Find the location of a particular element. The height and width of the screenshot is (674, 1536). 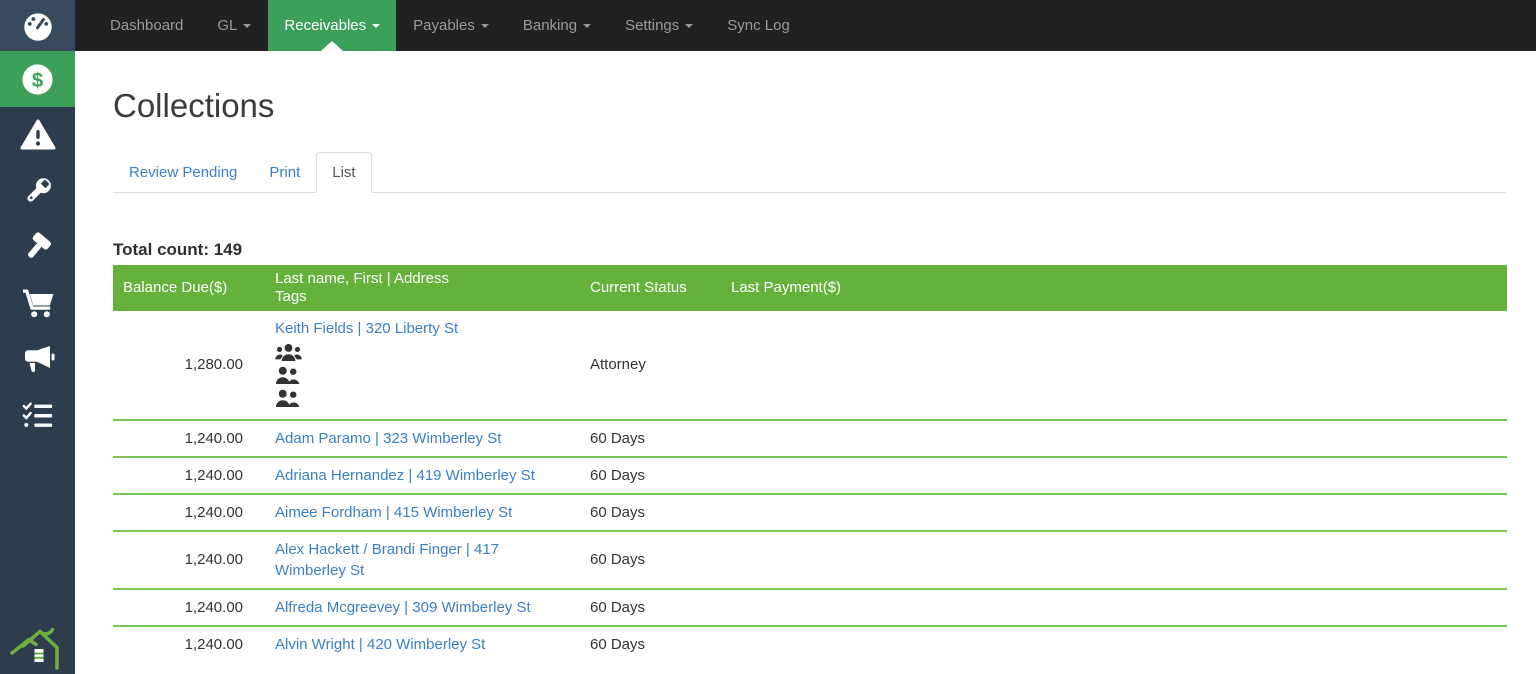

name-cell: Keith Fields | 320 Liberty St is located at coordinates (412, 365).